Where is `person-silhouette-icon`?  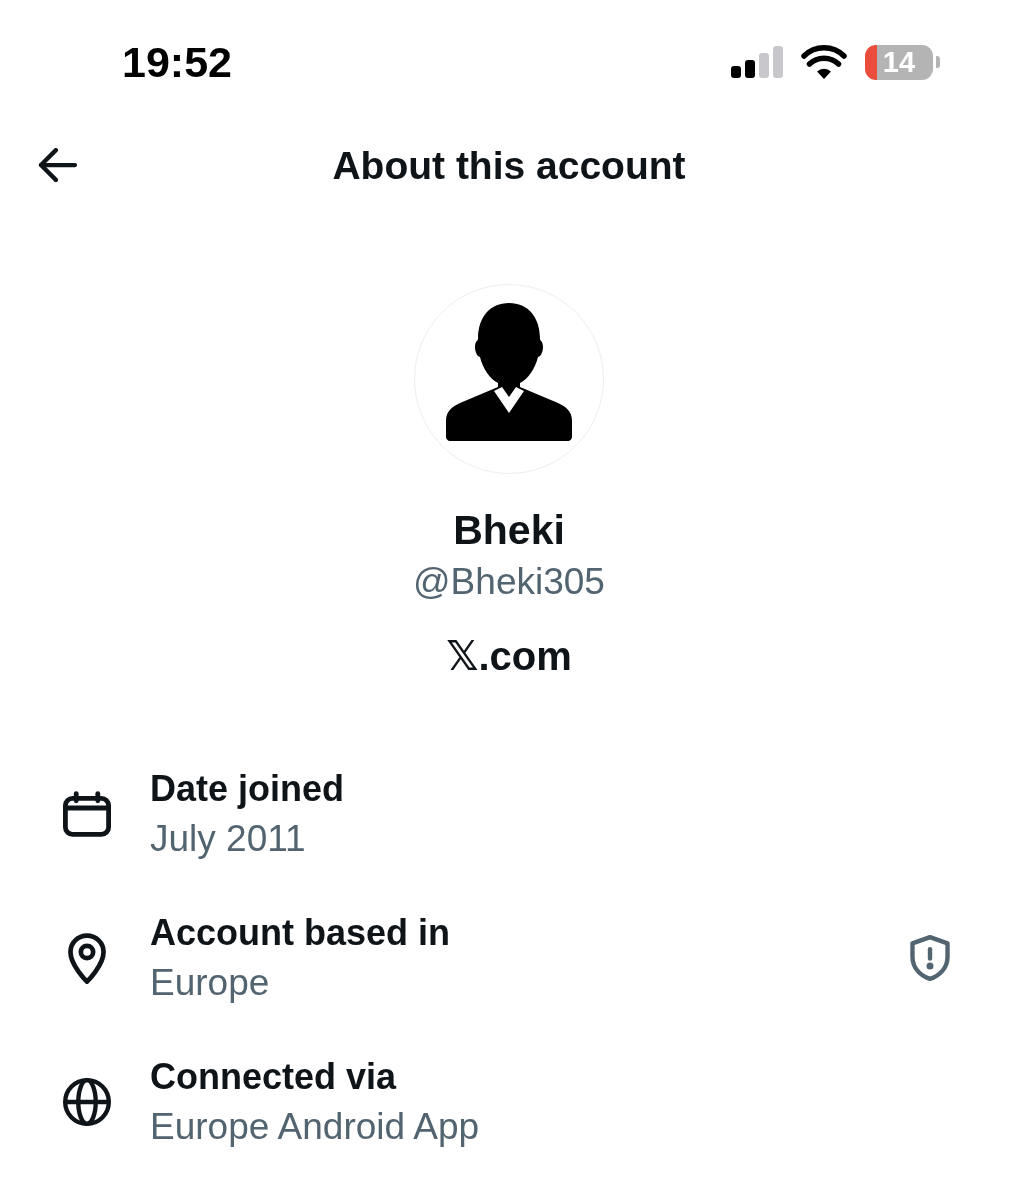
person-silhouette-icon is located at coordinates (509, 371).